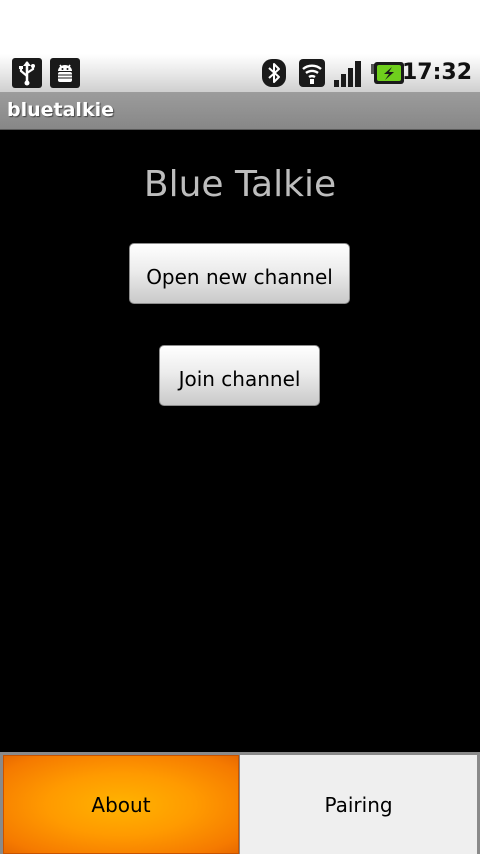 The image size is (480, 854). Describe the element at coordinates (240, 111) in the screenshot. I see `app-title-bar: bluetalkie` at that location.